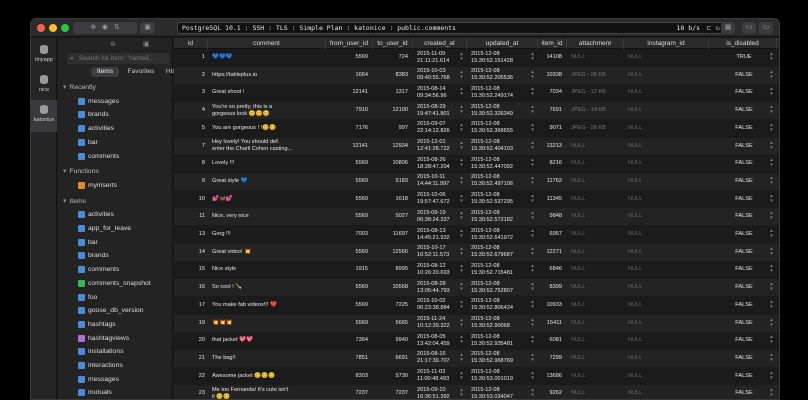  Describe the element at coordinates (268, 252) in the screenshot. I see `cell-comment: Great video! 💥` at that location.